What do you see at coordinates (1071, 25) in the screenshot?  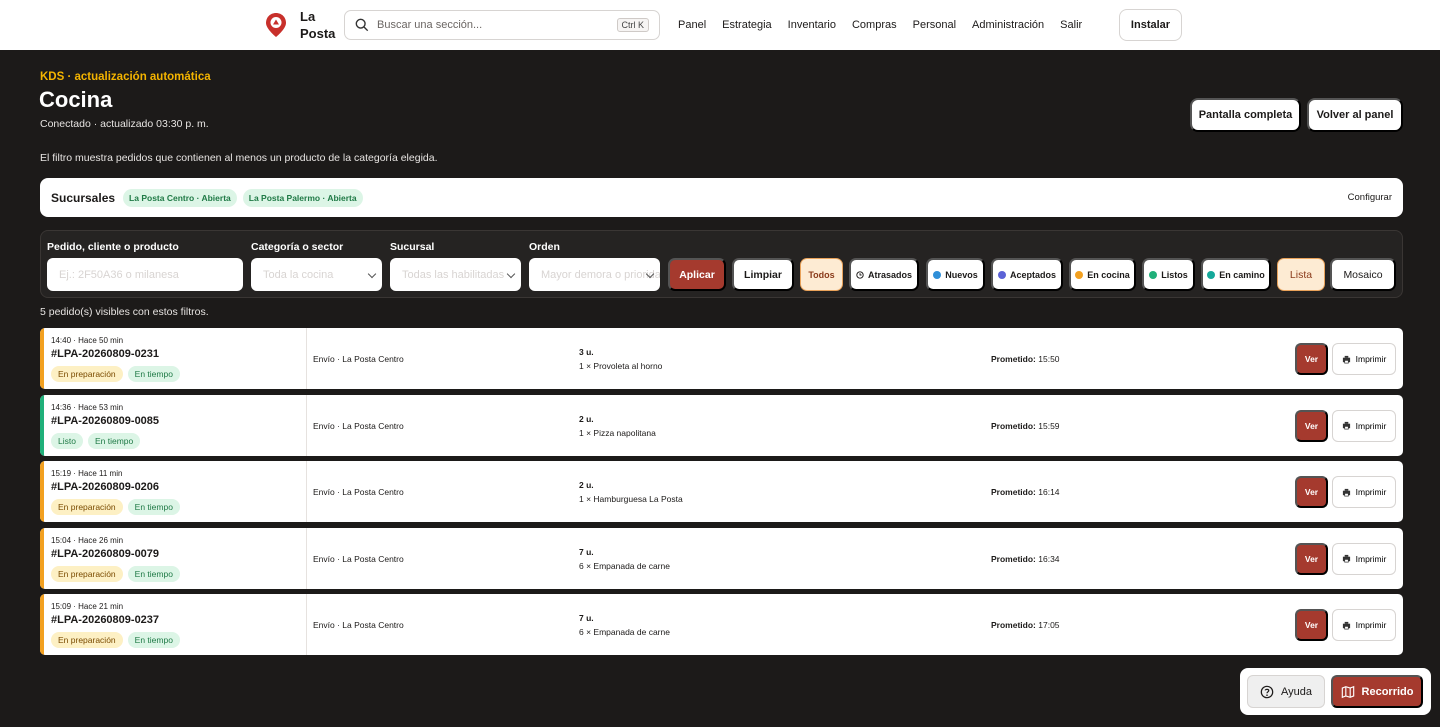 I see `nav-link-salir: Salir` at bounding box center [1071, 25].